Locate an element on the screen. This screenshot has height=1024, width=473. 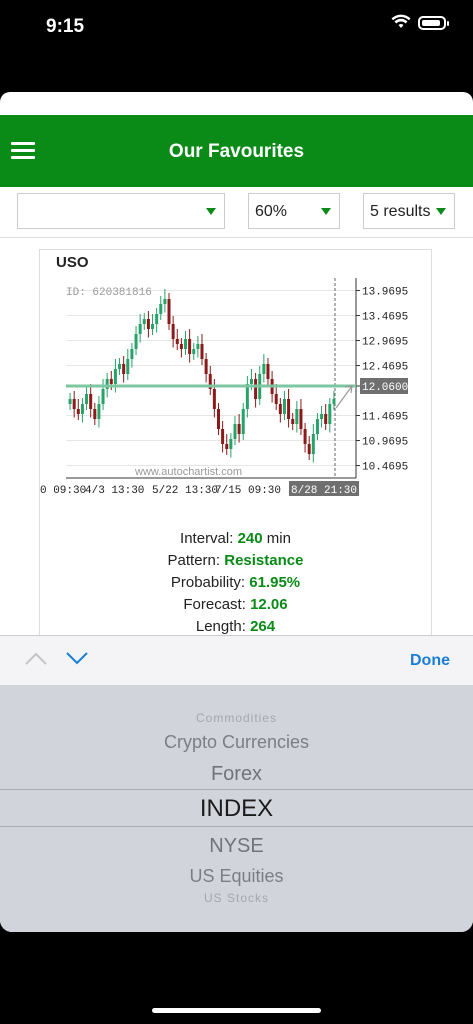
results-select: 5 results is located at coordinates (409, 211).